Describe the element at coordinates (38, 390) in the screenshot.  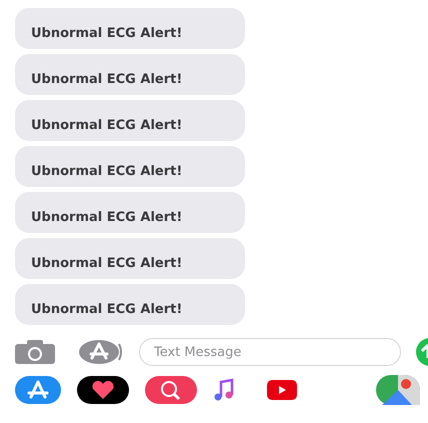
I see `app-store-icon` at that location.